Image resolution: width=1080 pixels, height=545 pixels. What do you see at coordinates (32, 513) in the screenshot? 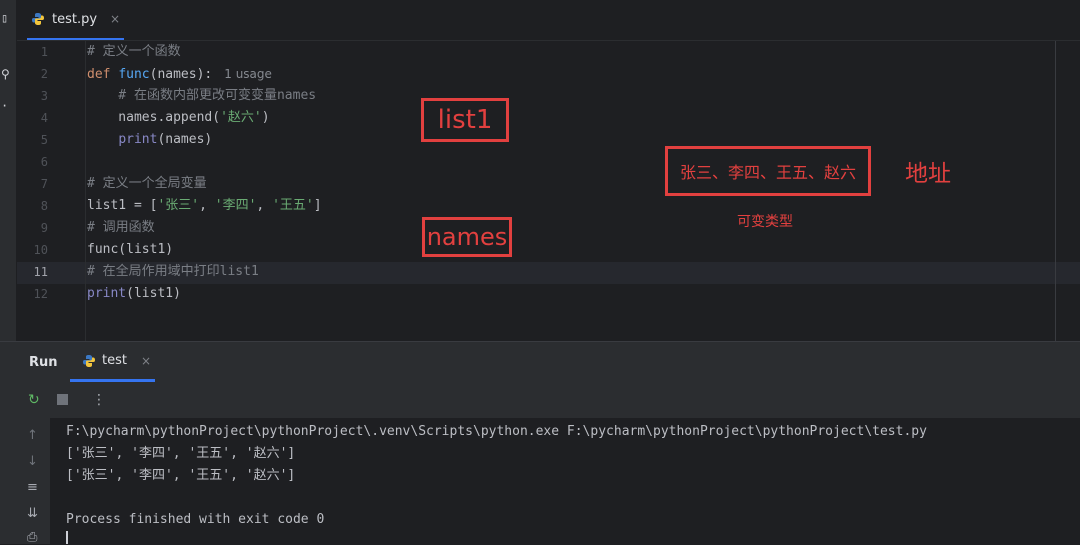
I see `scroll-to-end-icon: ⇊` at bounding box center [32, 513].